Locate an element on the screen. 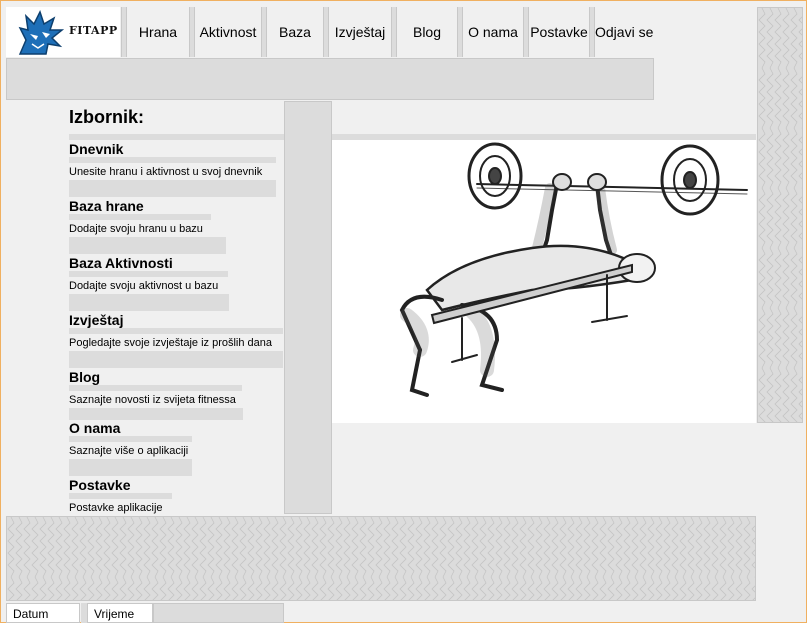 This screenshot has height=625, width=809. nav-tab-blog: Blog is located at coordinates (427, 32).